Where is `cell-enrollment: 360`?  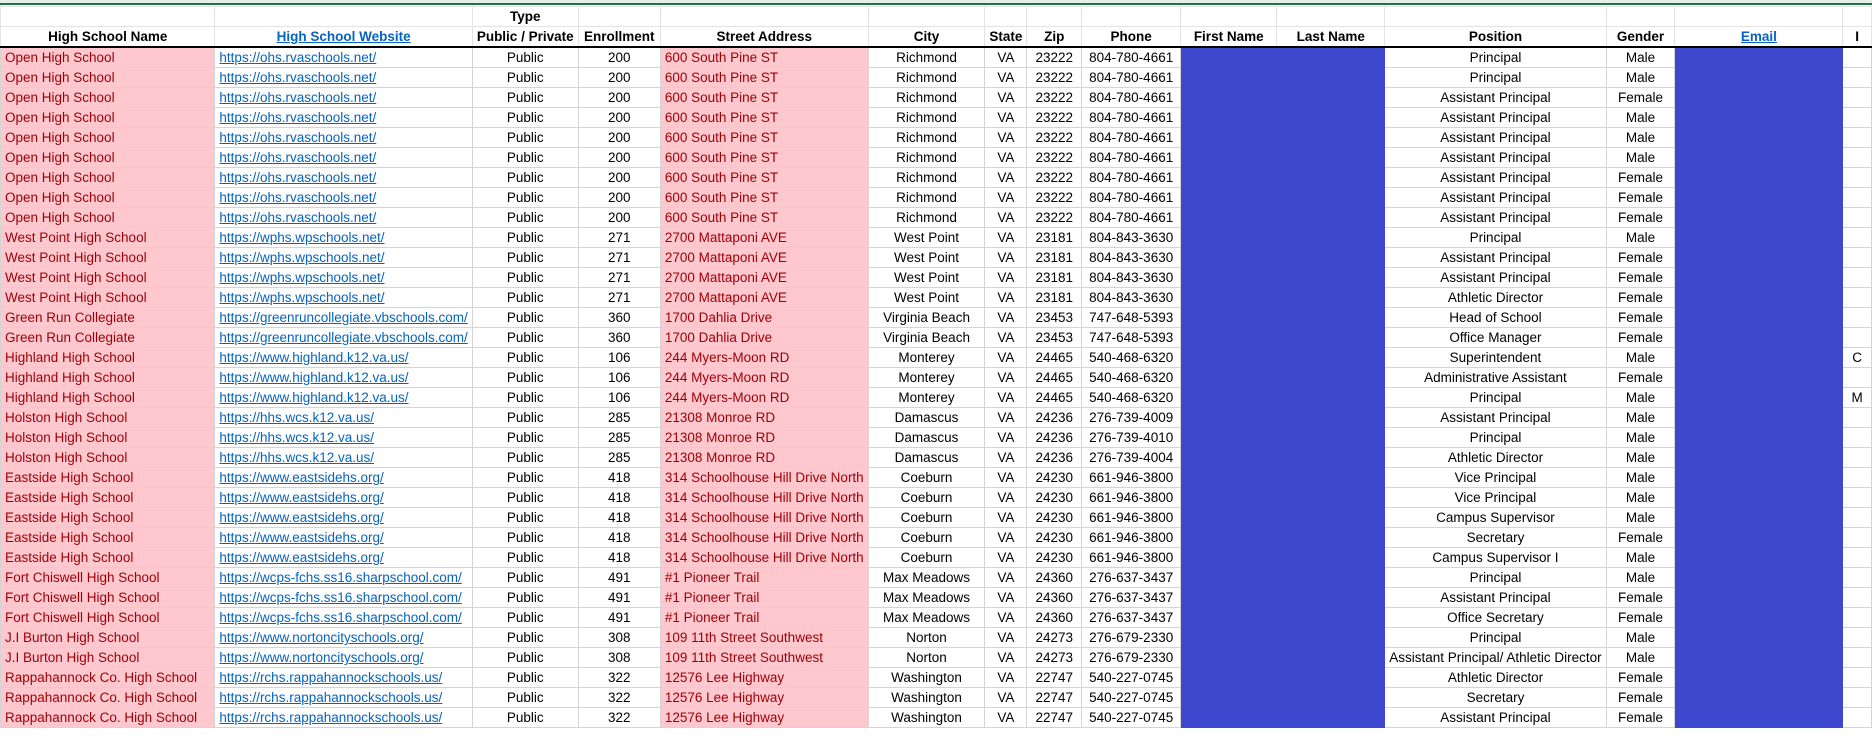
cell-enrollment: 360 is located at coordinates (619, 337).